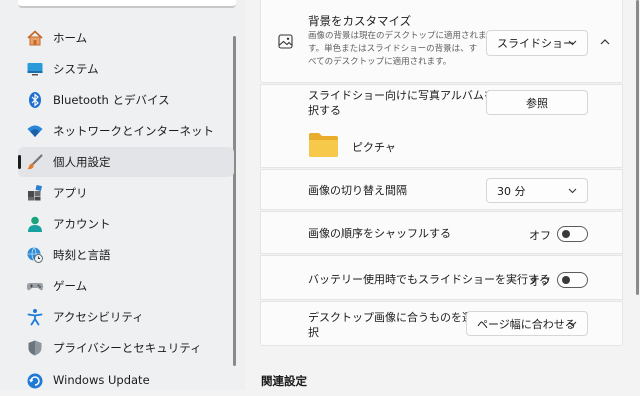 This screenshot has height=396, width=640. Describe the element at coordinates (441, 189) in the screenshot. I see `interval-row: 画像の切り替え間隔 30 分` at that location.